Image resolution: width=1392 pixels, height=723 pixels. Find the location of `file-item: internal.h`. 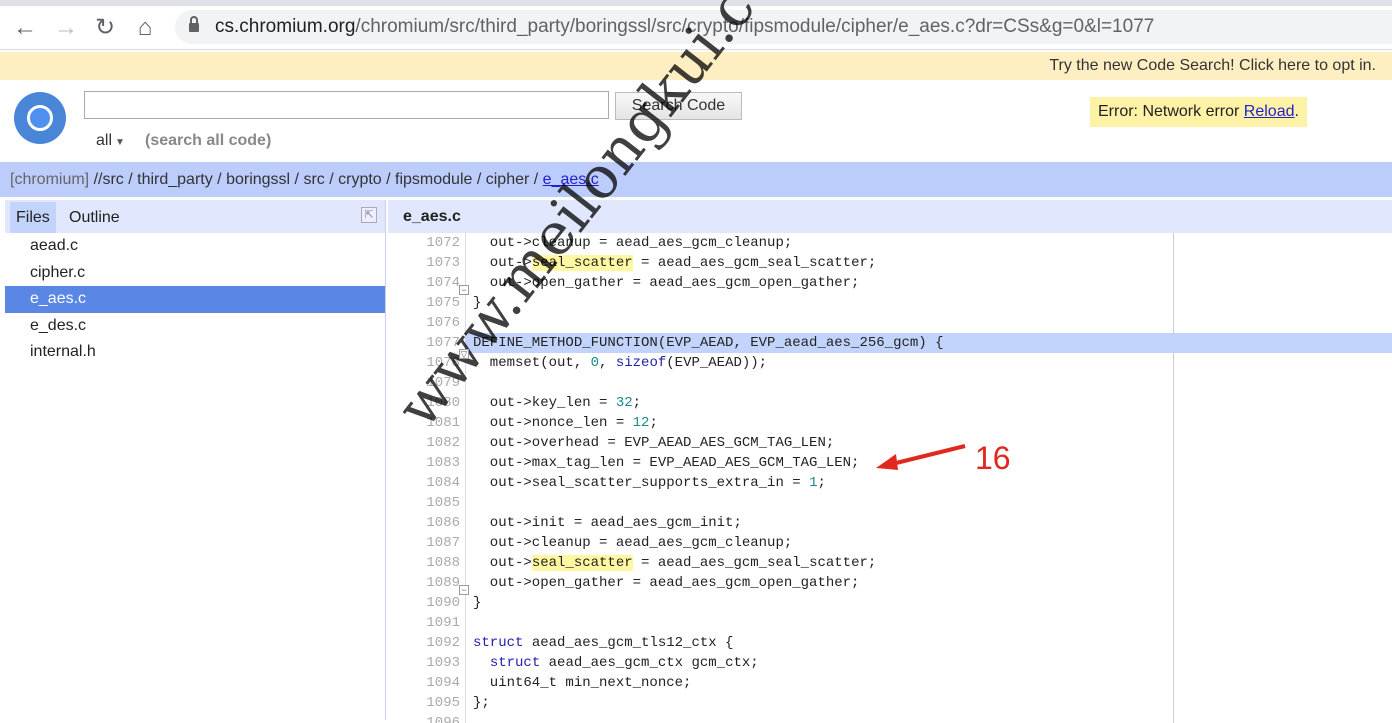

file-item: internal.h is located at coordinates (195, 352).